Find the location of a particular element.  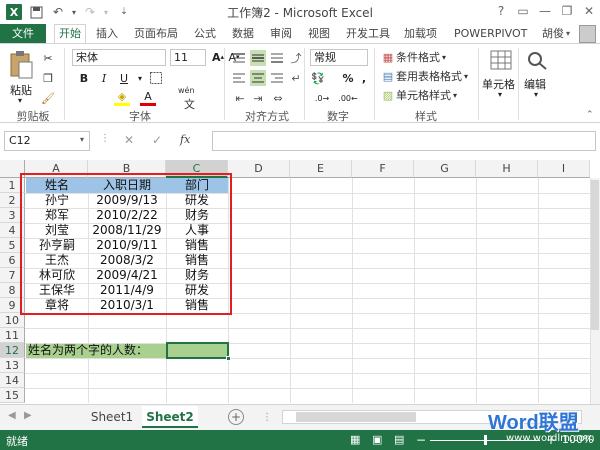

minimize-button: — is located at coordinates (545, 11).